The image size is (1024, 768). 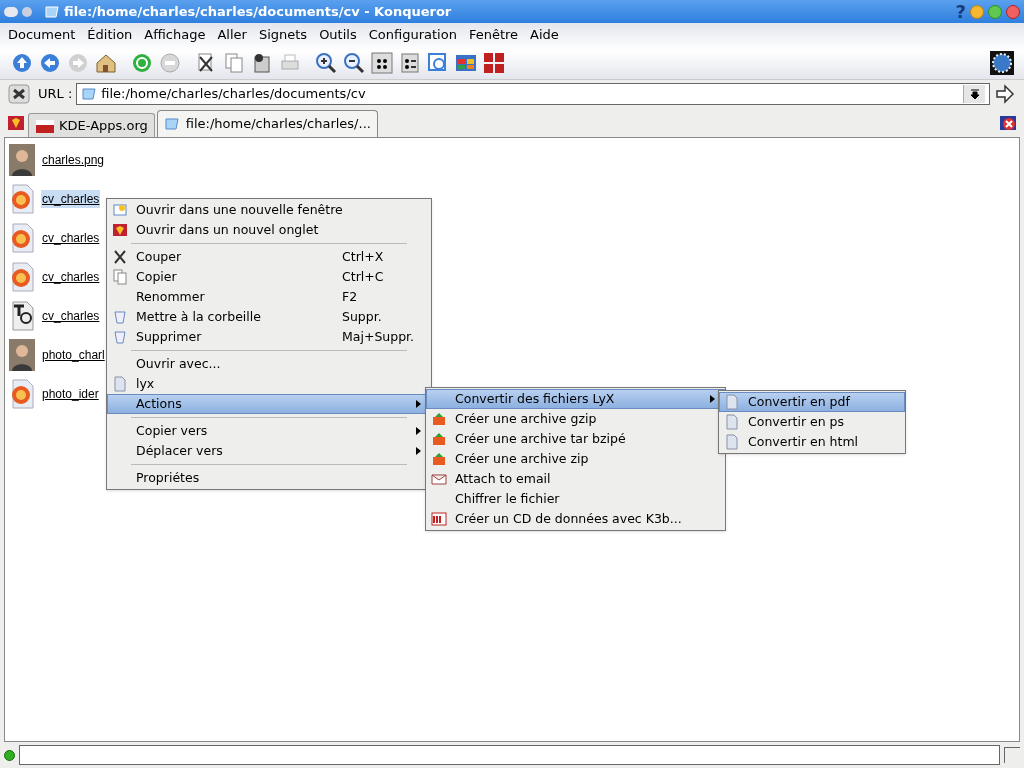 I want to click on menu-item: Ouvrir dans un nouvel onglet, so click(x=269, y=230).